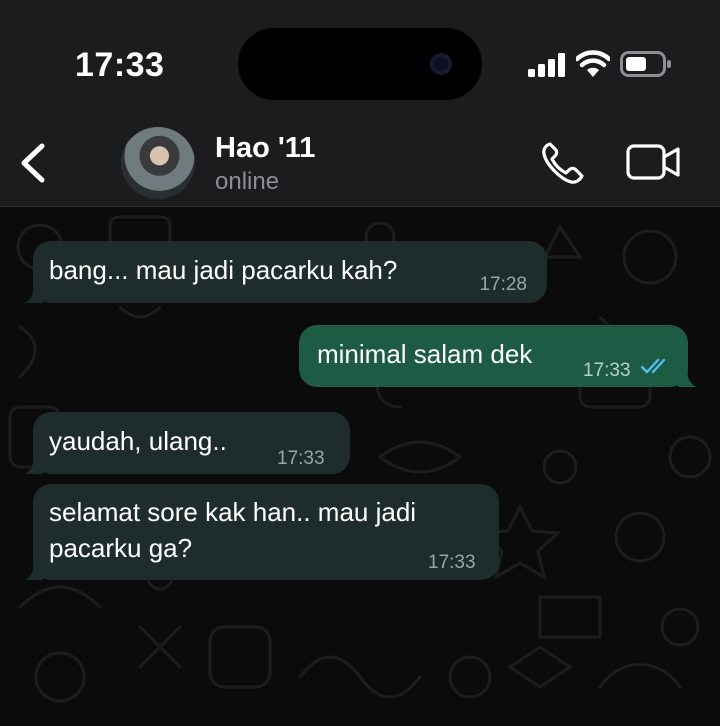  I want to click on video-camera-icon, so click(653, 162).